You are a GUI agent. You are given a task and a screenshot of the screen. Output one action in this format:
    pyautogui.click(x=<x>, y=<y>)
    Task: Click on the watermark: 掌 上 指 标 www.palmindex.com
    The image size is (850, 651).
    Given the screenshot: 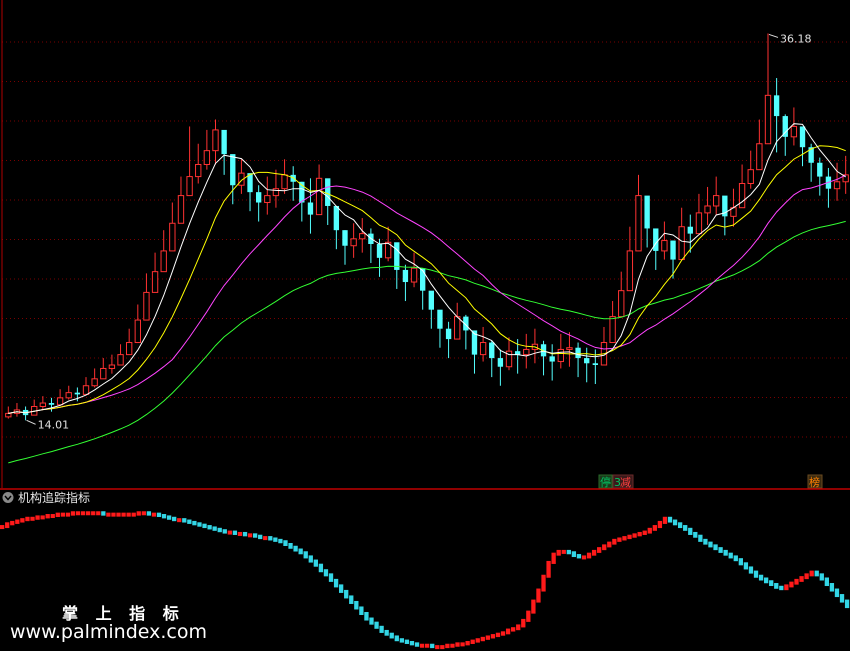 What is the action you would take?
    pyautogui.click(x=108, y=623)
    